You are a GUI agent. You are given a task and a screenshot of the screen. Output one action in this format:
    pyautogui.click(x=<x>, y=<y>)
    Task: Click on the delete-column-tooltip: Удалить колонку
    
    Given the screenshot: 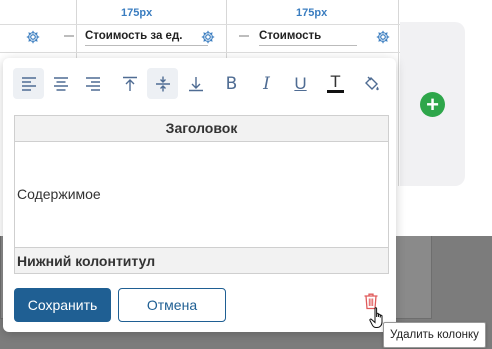 What is the action you would take?
    pyautogui.click(x=434, y=335)
    